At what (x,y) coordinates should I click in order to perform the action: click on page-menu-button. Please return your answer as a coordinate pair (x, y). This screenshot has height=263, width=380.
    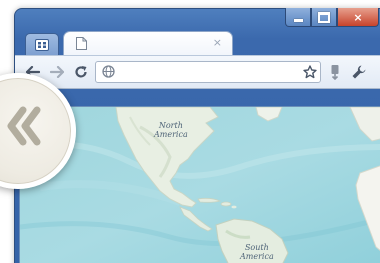
    Looking at the image, I should click on (335, 72).